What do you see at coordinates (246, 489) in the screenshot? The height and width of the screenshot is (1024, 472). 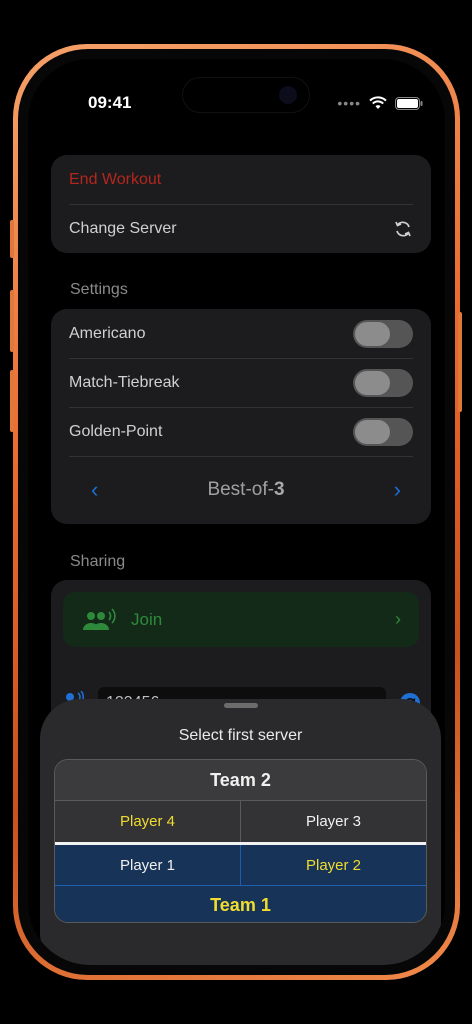 I see `best-of-value: Best-of-3` at bounding box center [246, 489].